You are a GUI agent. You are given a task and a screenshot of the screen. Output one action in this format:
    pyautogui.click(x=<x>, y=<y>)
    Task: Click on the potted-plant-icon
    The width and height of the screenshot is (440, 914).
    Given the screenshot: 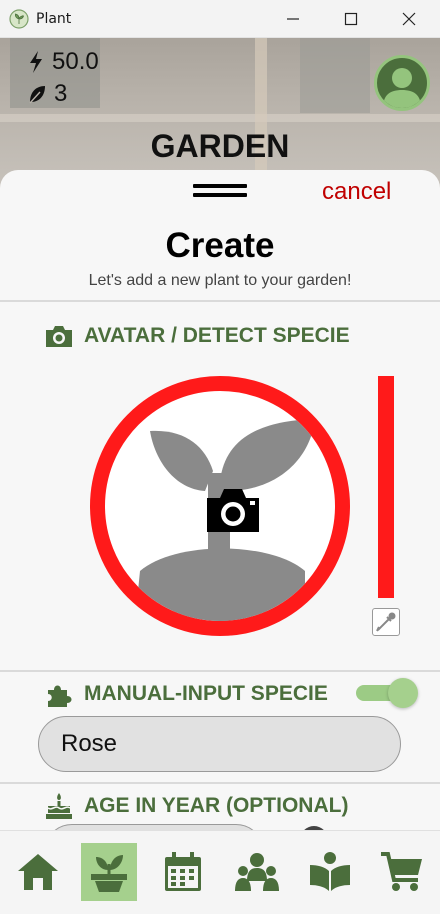 What is the action you would take?
    pyautogui.click(x=109, y=873)
    